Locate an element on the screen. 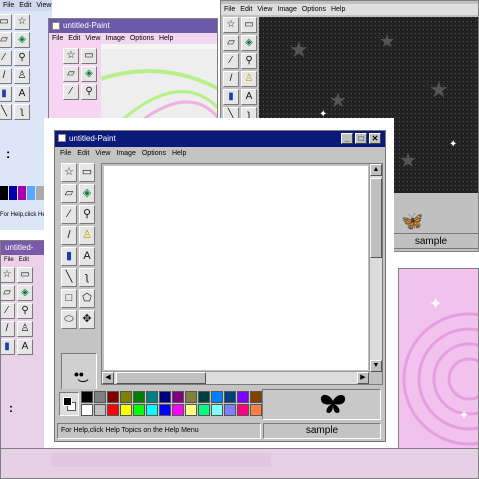 This screenshot has height=479, width=479. ellipse-icon: ⬭ is located at coordinates (69, 319).